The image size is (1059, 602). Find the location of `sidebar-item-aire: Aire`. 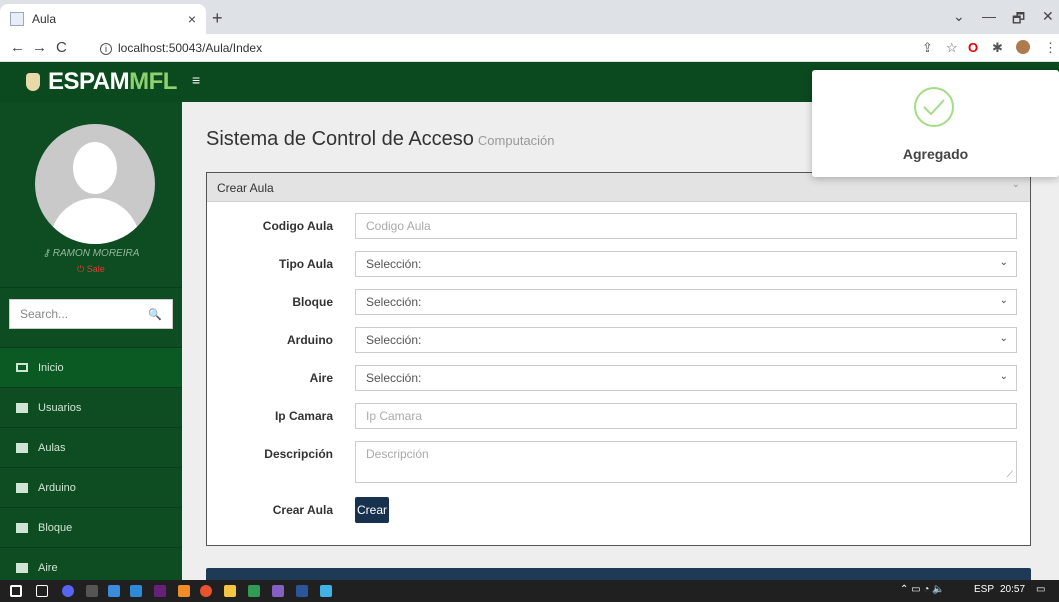

sidebar-item-aire: Aire is located at coordinates (91, 564).